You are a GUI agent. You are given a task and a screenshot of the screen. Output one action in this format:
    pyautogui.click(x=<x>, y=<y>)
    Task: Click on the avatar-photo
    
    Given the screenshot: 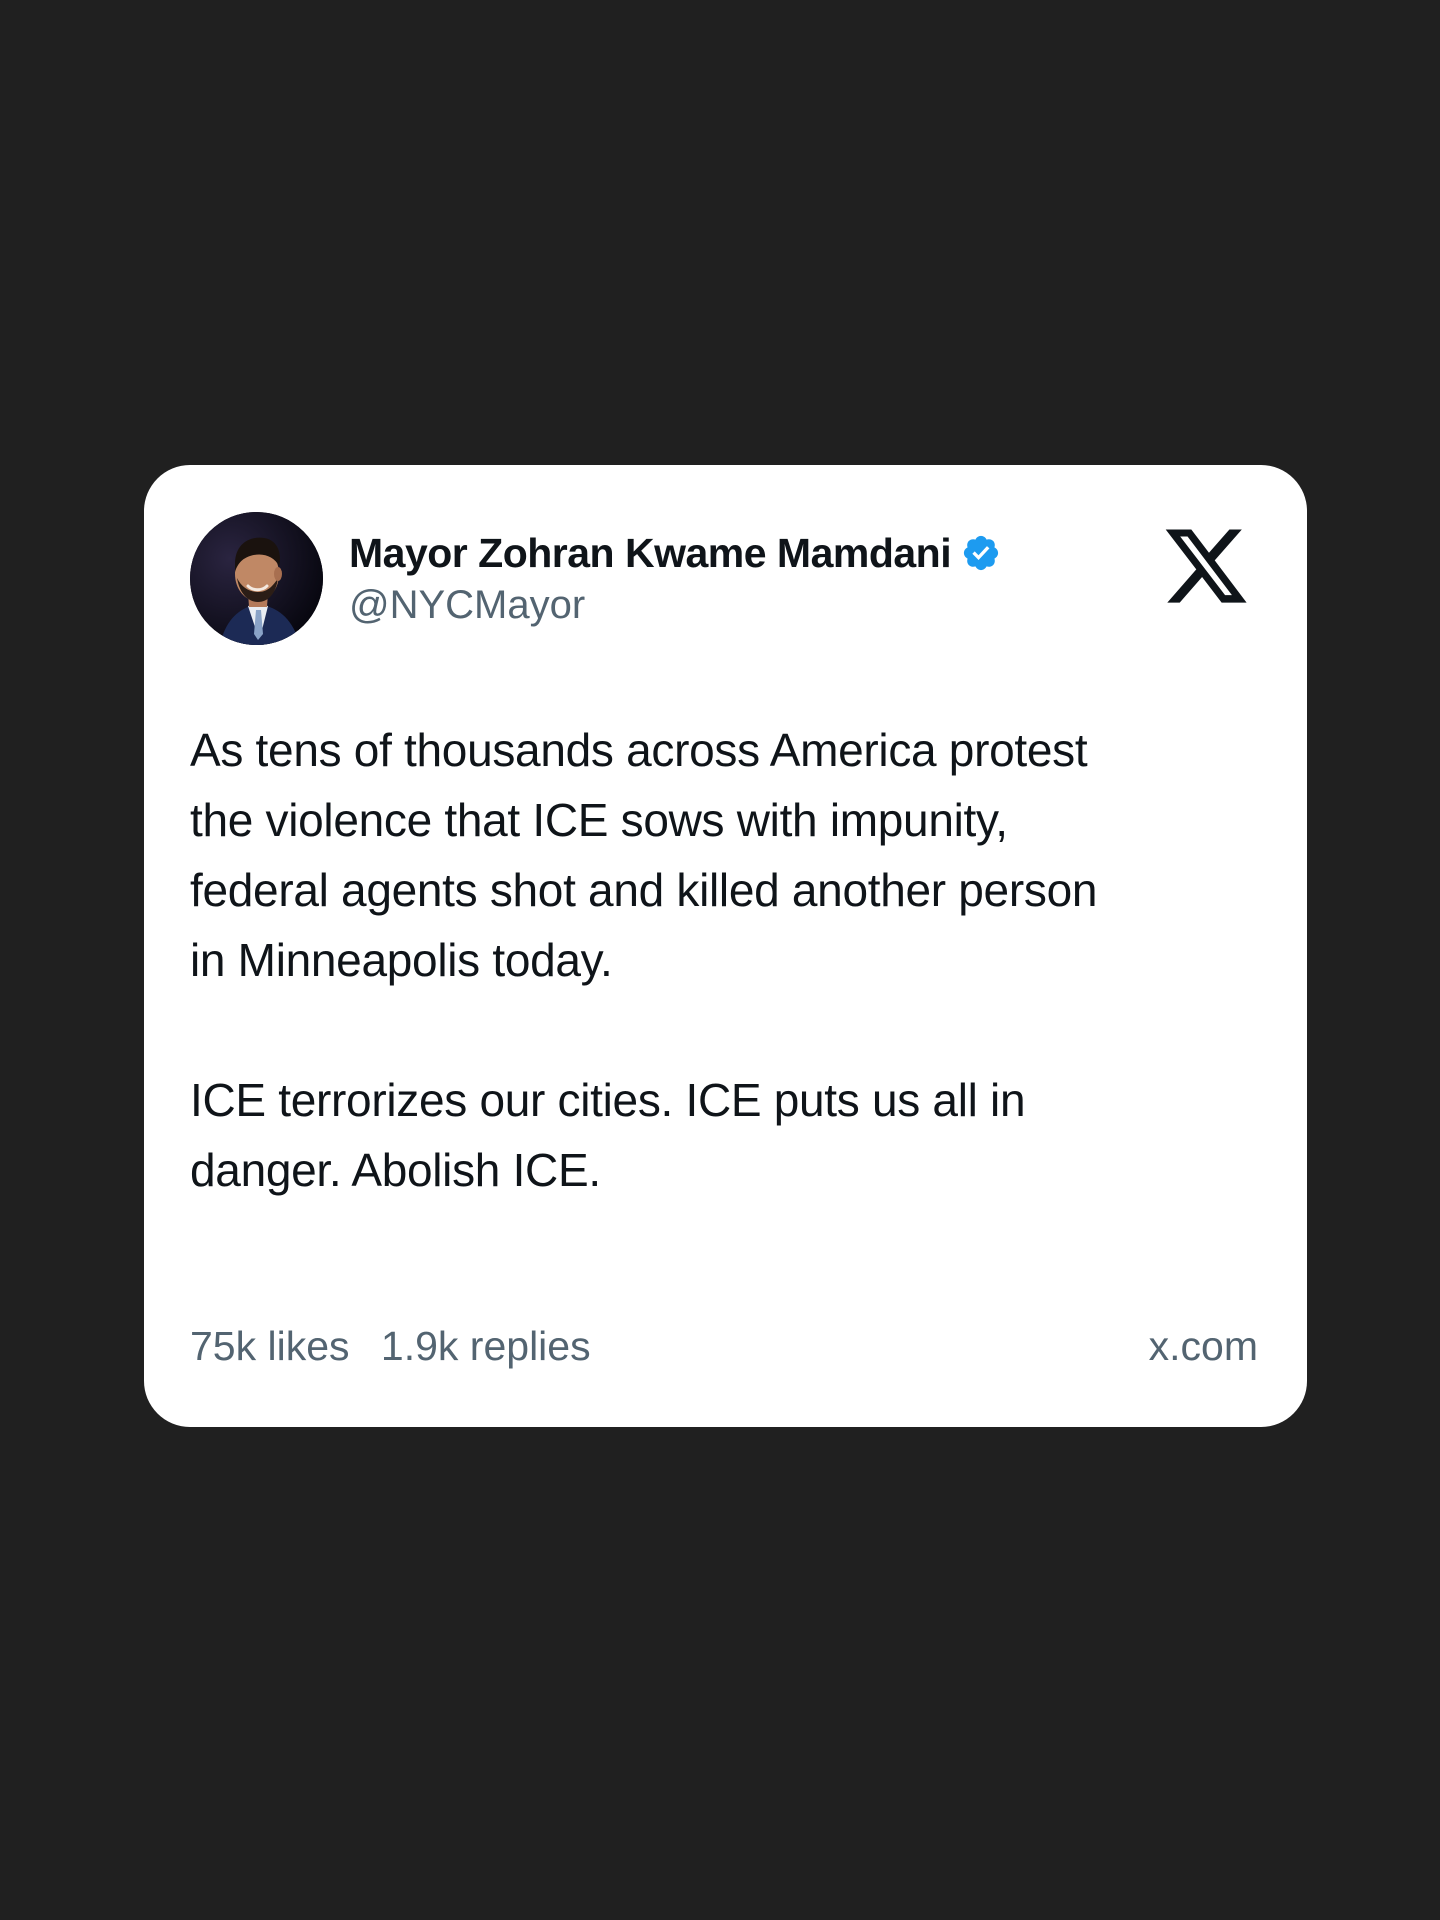 What is the action you would take?
    pyautogui.click(x=256, y=578)
    